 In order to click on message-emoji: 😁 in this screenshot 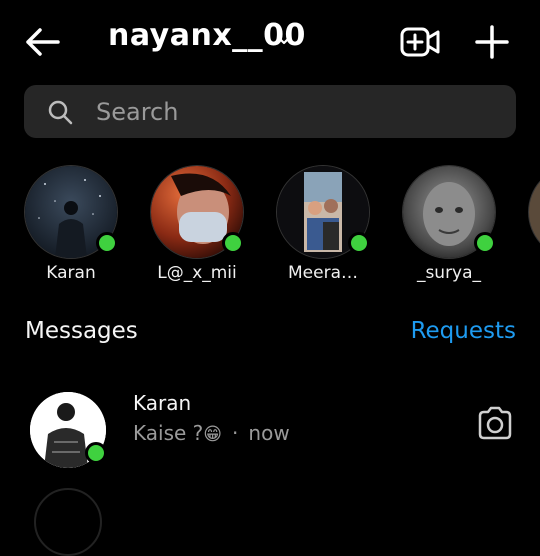, I will do `click(213, 434)`.